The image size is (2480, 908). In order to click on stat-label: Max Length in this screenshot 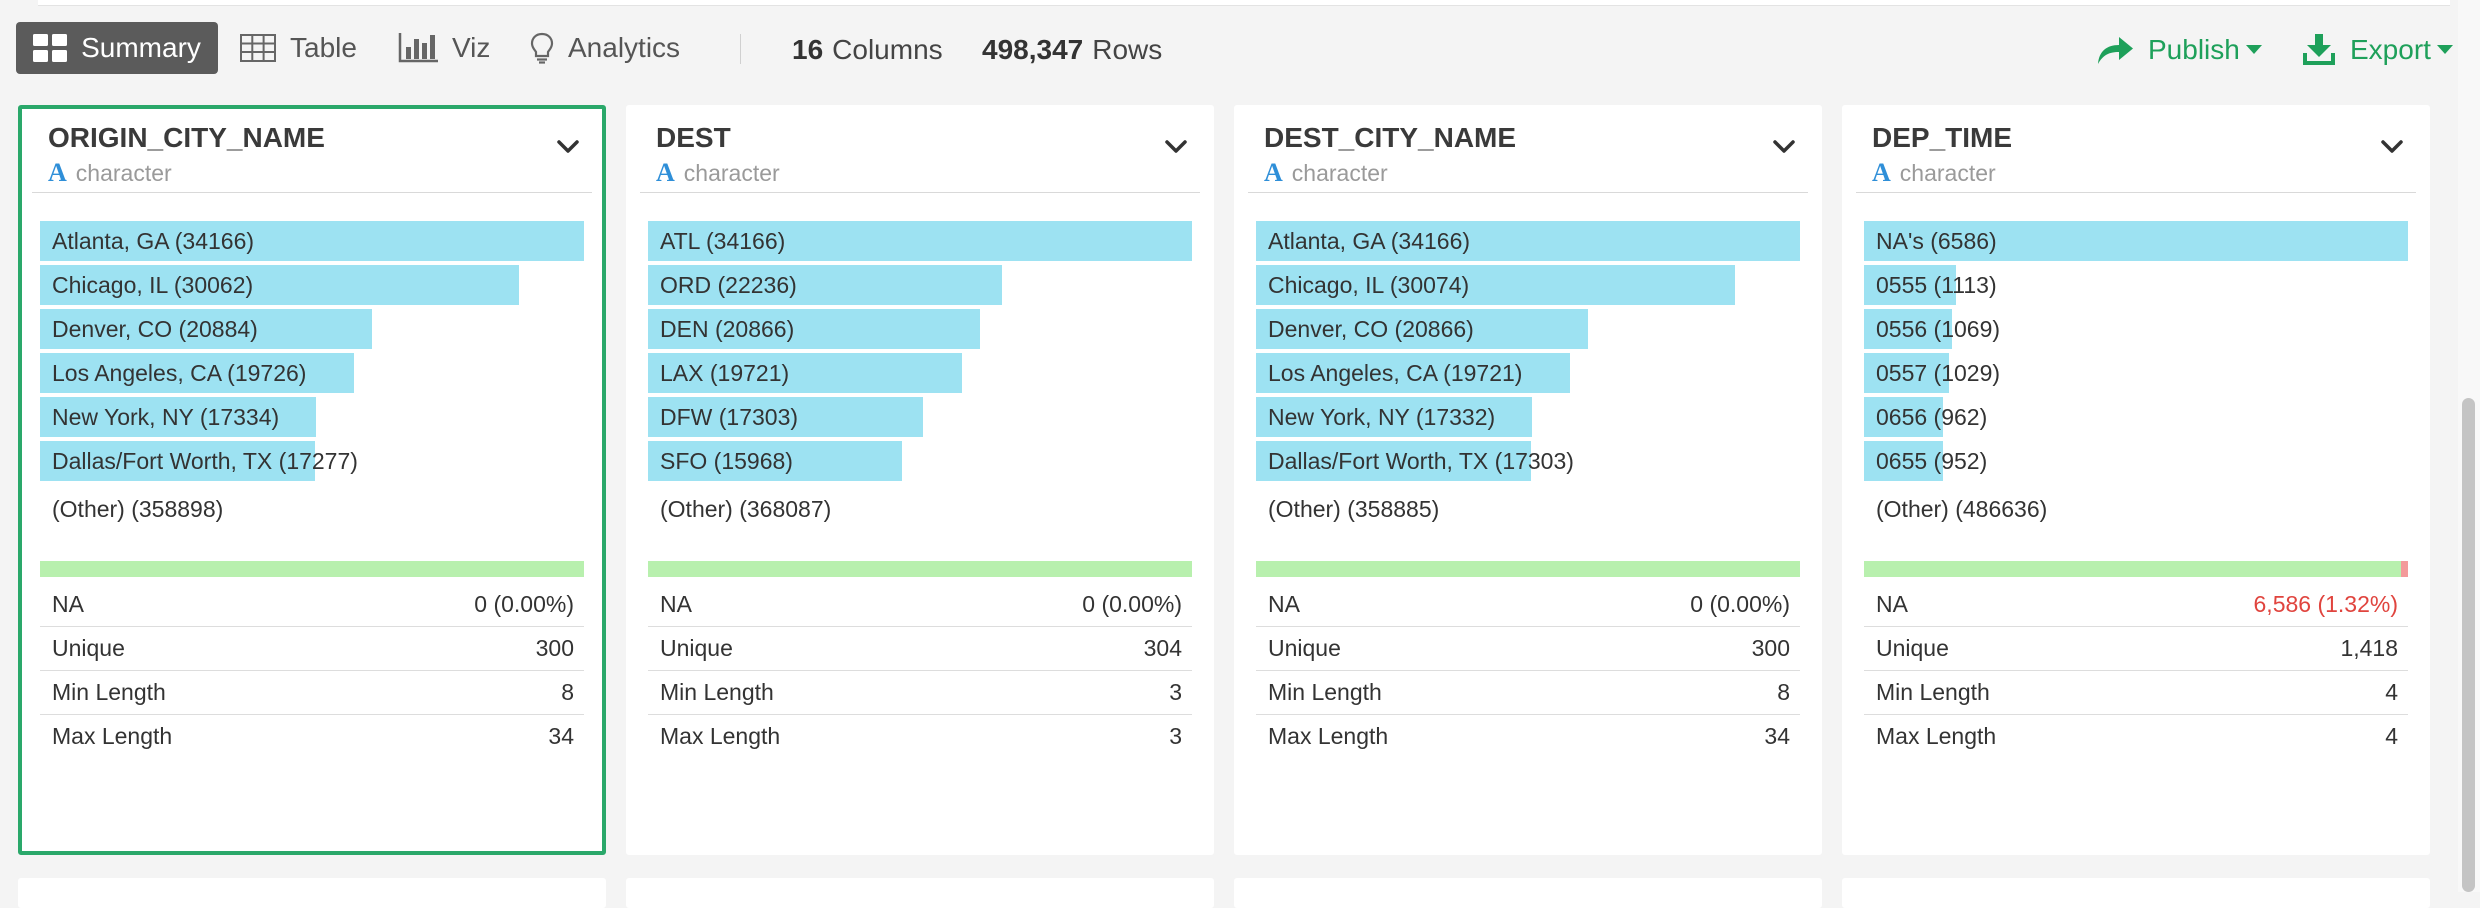, I will do `click(1328, 736)`.